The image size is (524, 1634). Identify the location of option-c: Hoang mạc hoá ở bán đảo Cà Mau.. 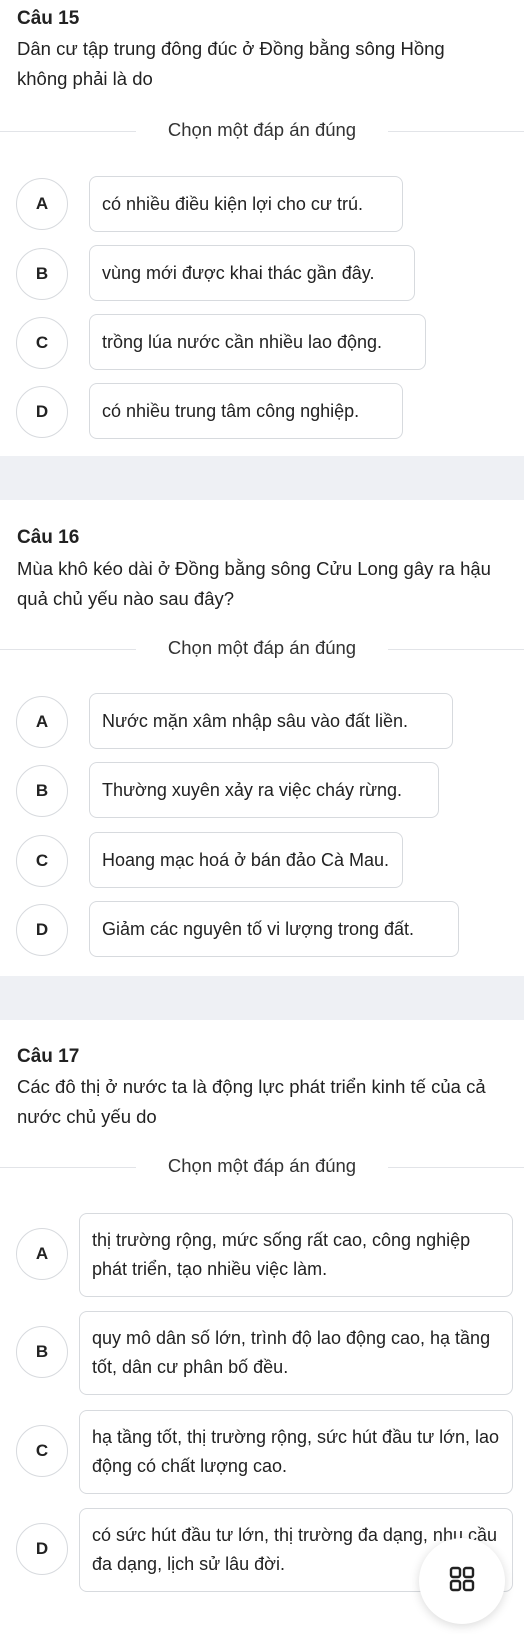
(246, 860).